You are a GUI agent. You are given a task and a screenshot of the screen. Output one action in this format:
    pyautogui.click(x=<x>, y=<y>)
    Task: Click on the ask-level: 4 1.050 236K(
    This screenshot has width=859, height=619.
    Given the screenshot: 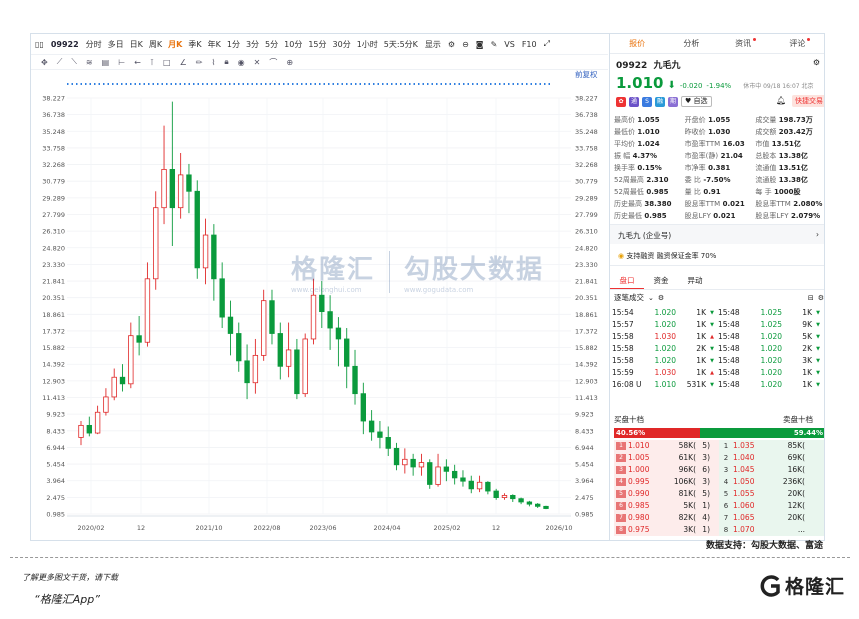 What is the action you would take?
    pyautogui.click(x=771, y=482)
    